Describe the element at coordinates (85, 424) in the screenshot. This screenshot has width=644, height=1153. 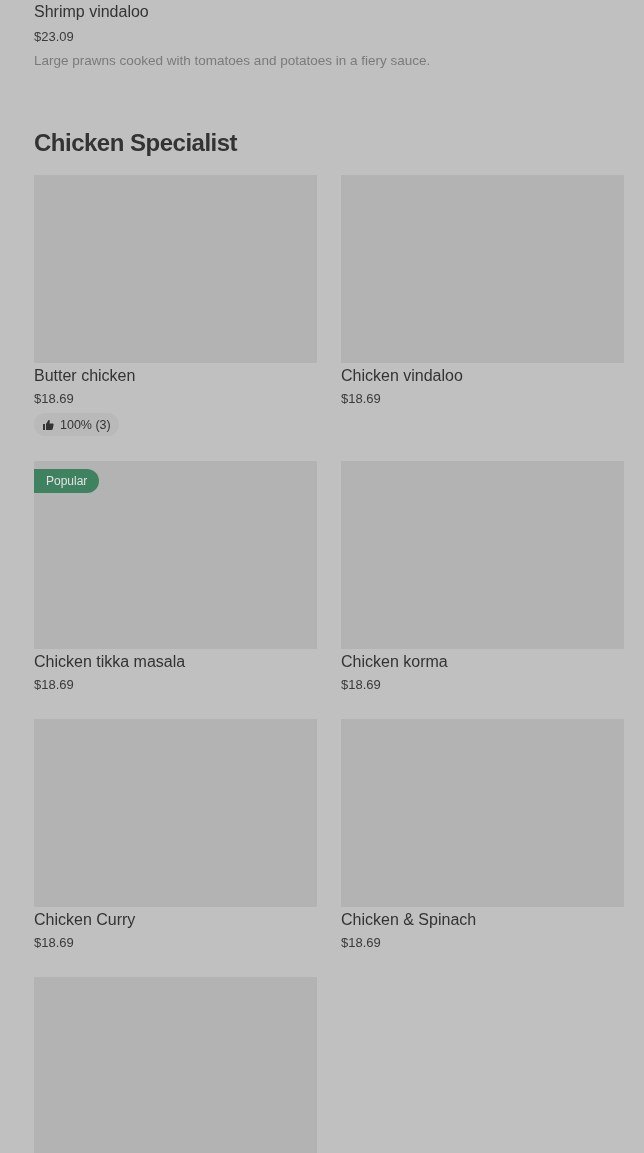
I see `rating-text: 100% (3)` at that location.